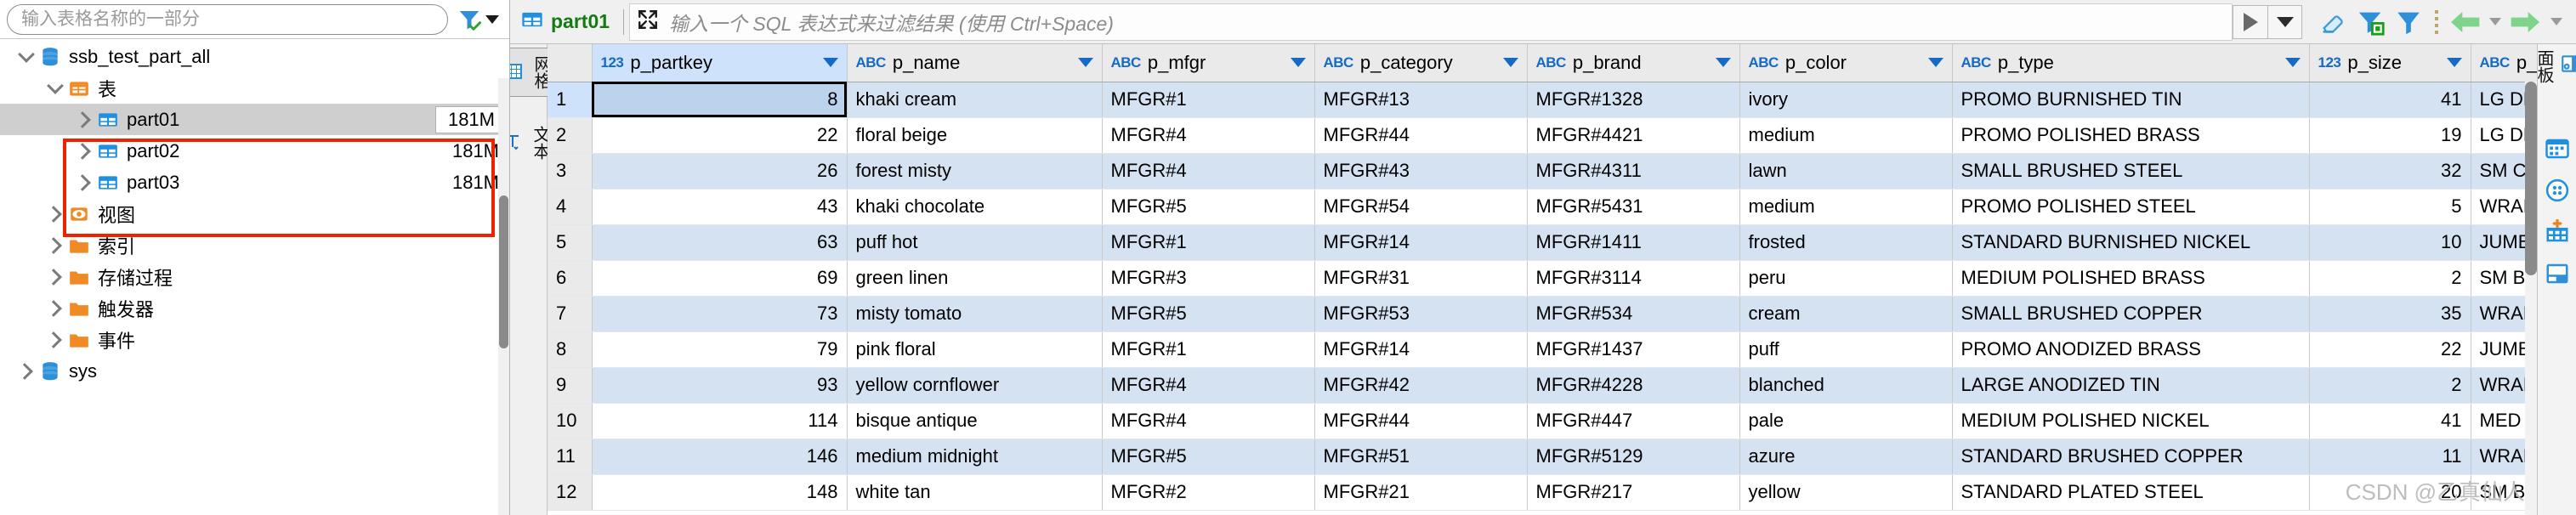 The width and height of the screenshot is (2576, 515). What do you see at coordinates (480, 19) in the screenshot?
I see `sidebar-filter-button` at bounding box center [480, 19].